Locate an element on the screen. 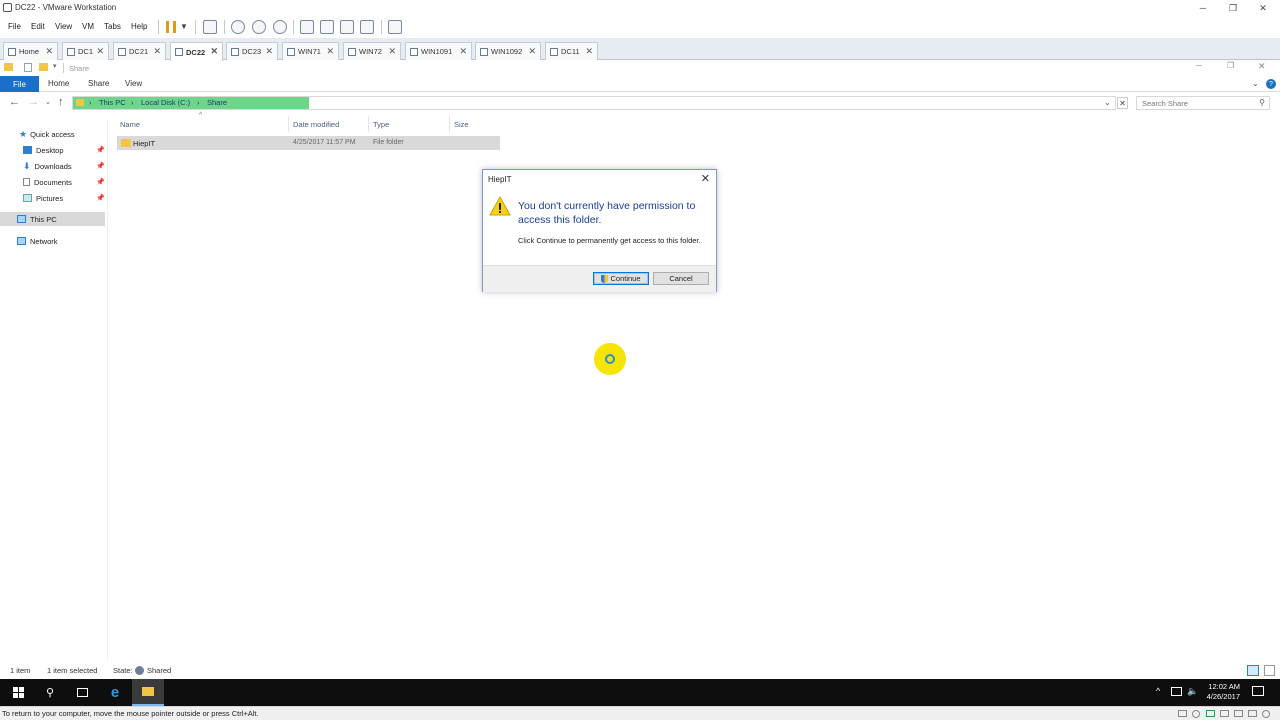 The width and height of the screenshot is (1280, 720). send-ctrl-alt-del-icon is located at coordinates (210, 27).